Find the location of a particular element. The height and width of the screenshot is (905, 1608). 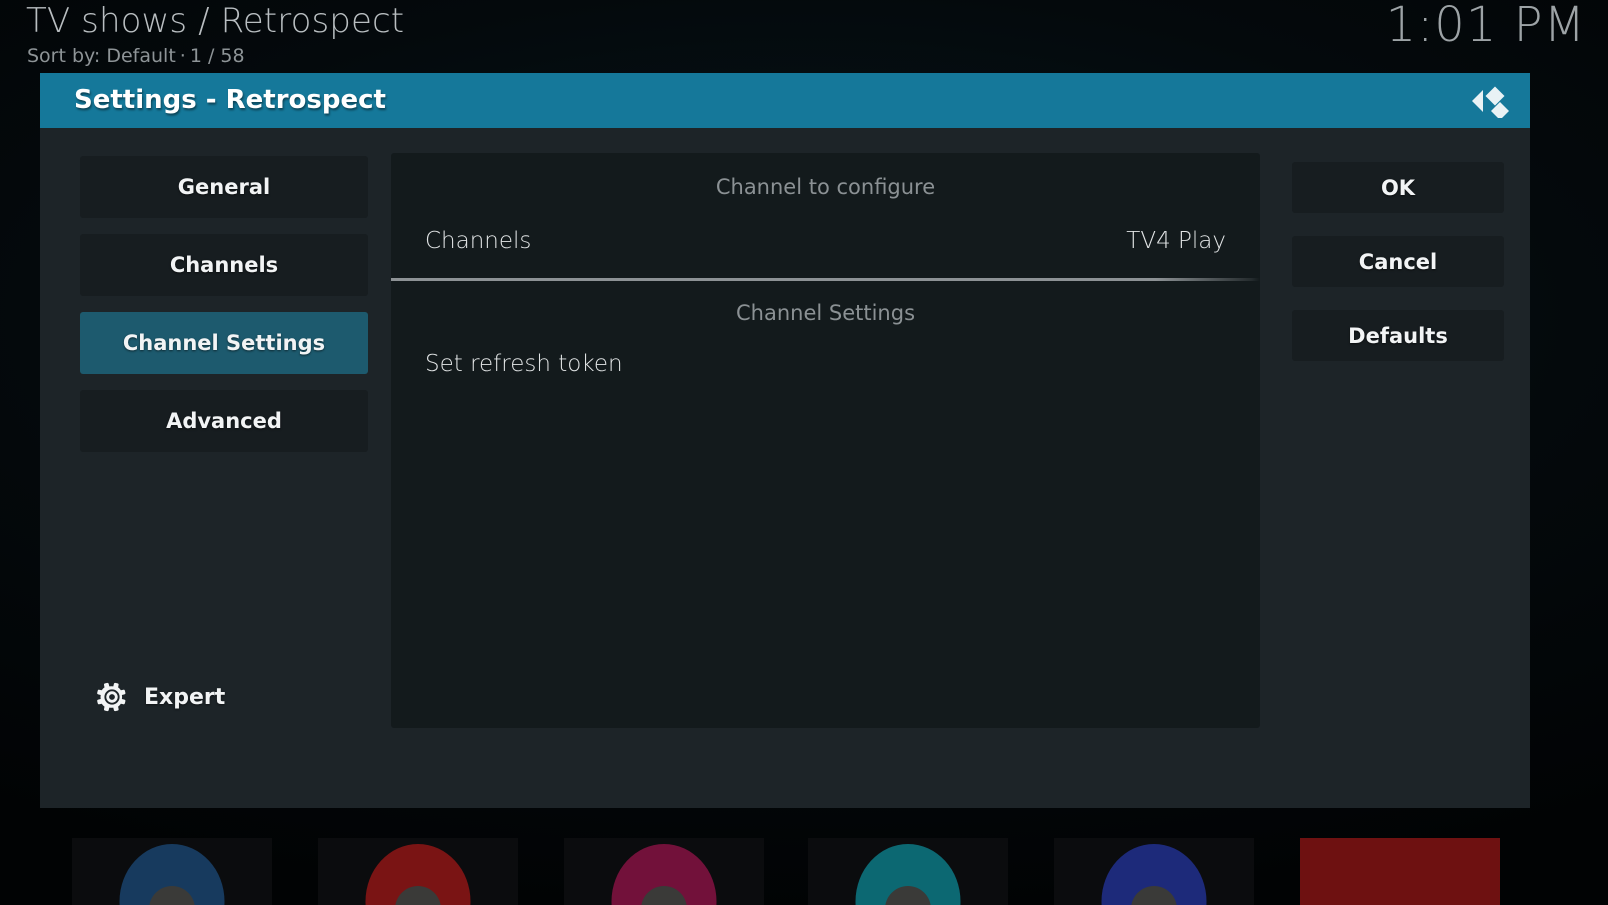

group-title-channel-to-configure: Channel to configure is located at coordinates (825, 187).